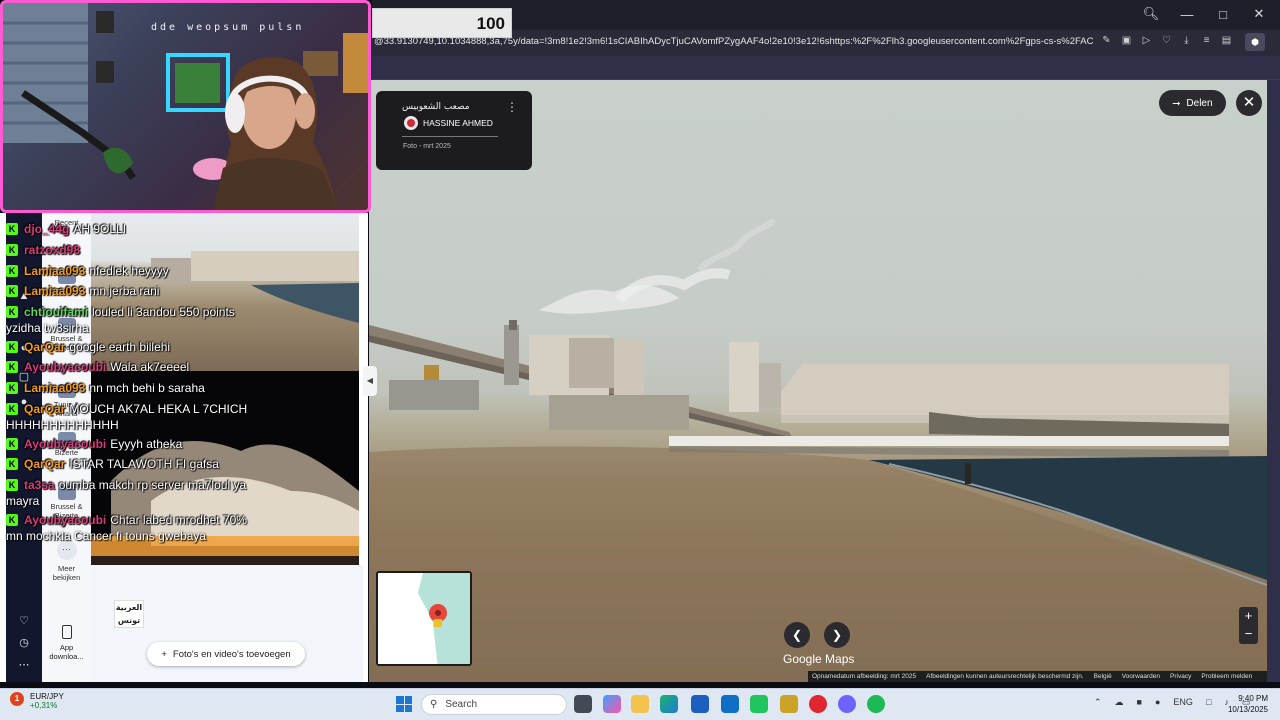 The width and height of the screenshot is (1280, 720). Describe the element at coordinates (146, 444) in the screenshot. I see `chat-text: Eyyyh atheka` at that location.